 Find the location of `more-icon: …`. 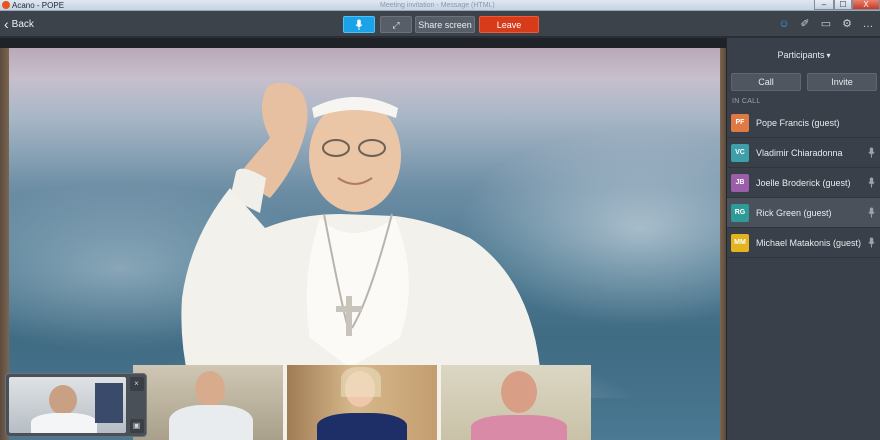

more-icon: … is located at coordinates (868, 24).